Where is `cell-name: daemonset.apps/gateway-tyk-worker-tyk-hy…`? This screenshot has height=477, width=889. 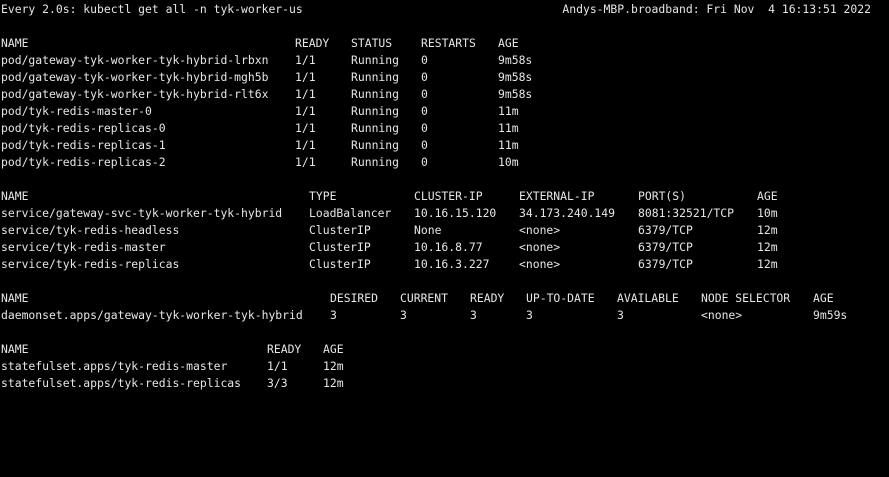
cell-name: daemonset.apps/gateway-tyk-worker-tyk-hy… is located at coordinates (152, 315).